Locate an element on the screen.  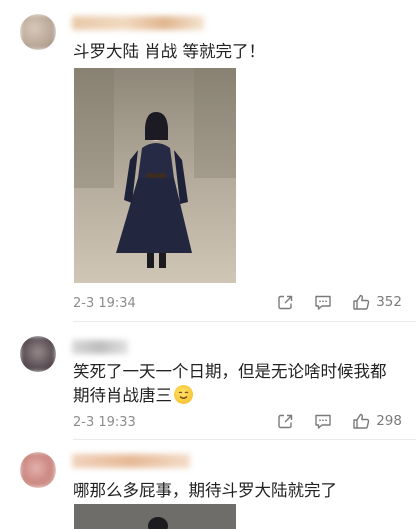
like-button: 298 is located at coordinates (377, 421).